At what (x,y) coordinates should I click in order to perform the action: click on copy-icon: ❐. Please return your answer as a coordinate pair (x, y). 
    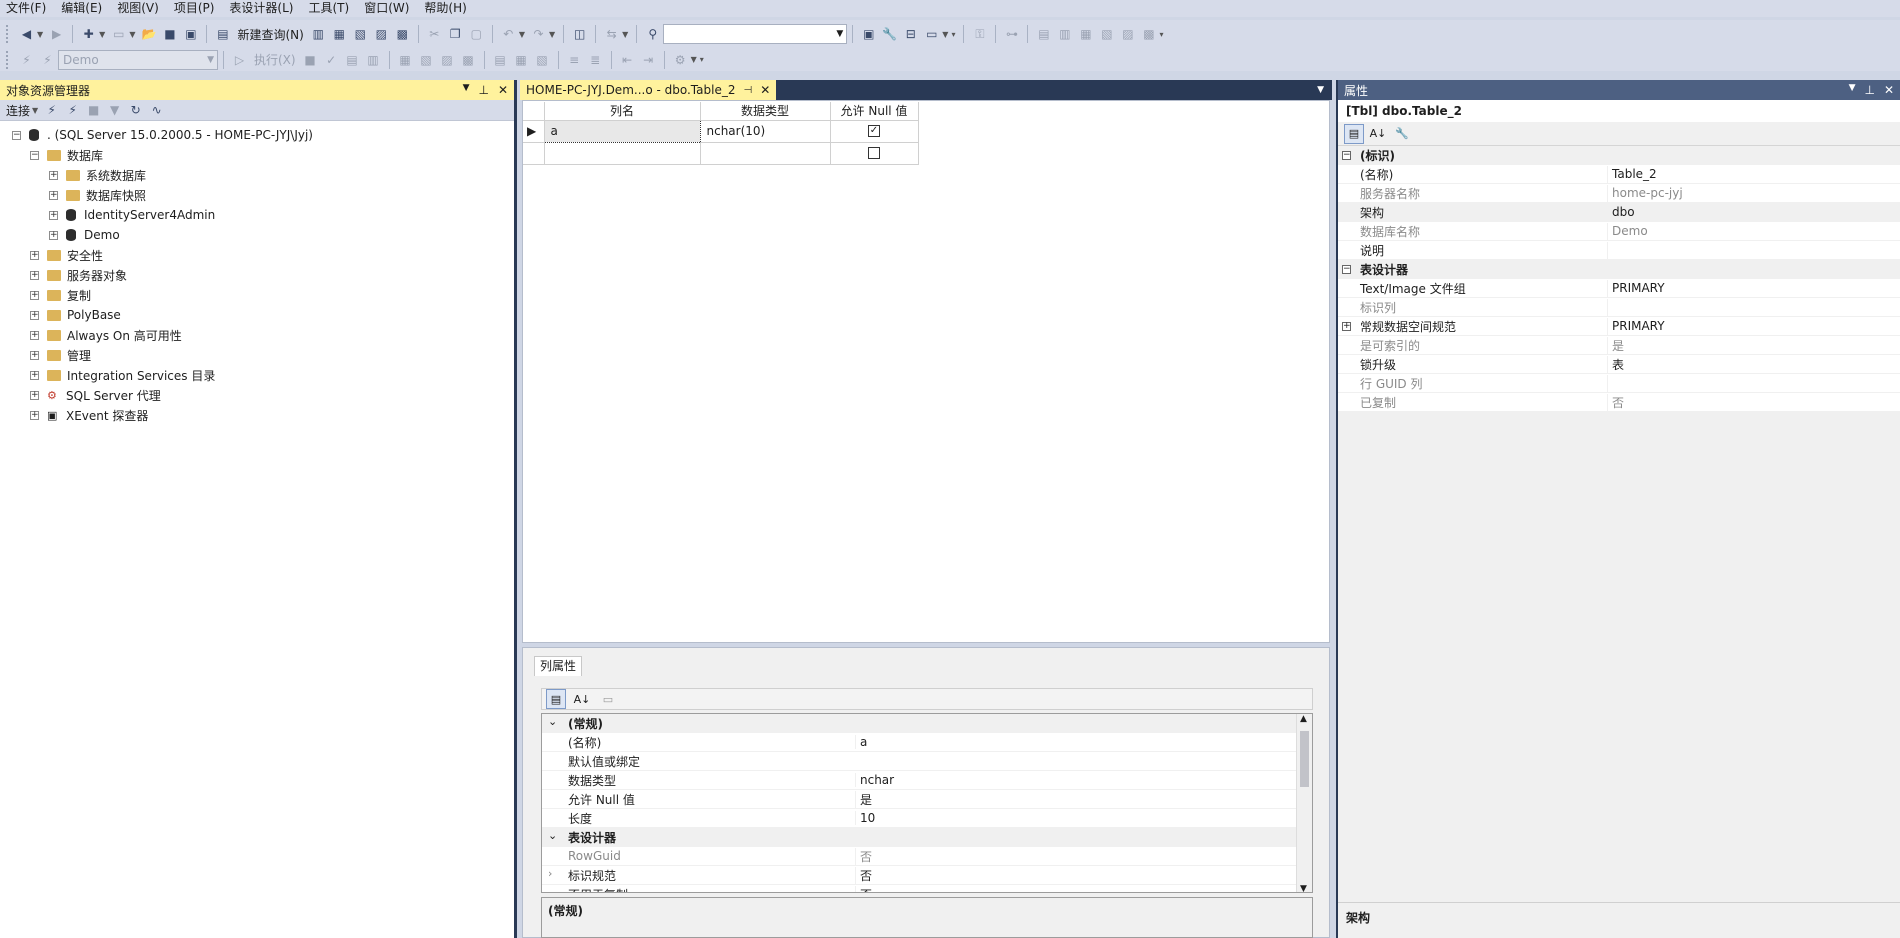
    Looking at the image, I should click on (455, 34).